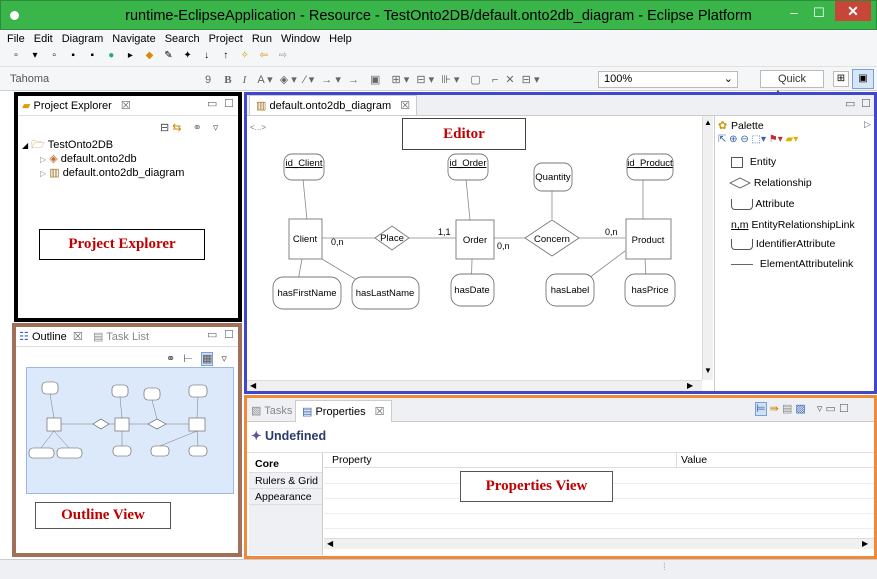  I want to click on resource-perspective-icon: ▣, so click(863, 79).